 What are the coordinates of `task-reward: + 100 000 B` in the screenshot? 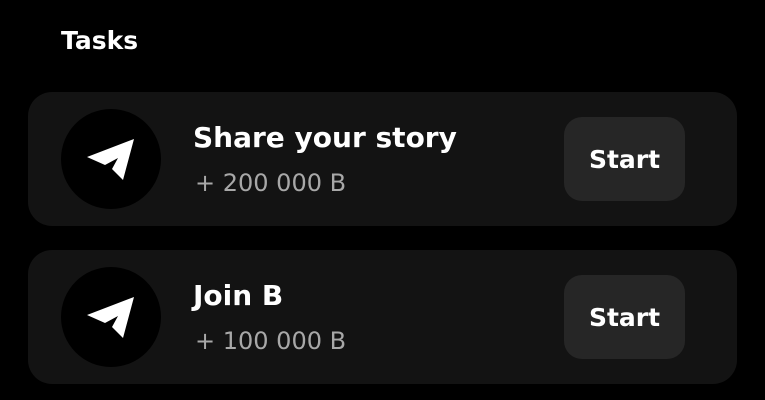 It's located at (271, 341).